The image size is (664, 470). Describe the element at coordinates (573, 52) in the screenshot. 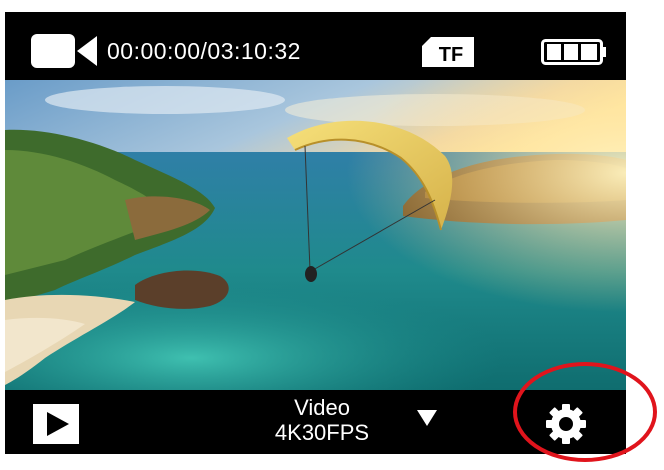

I see `battery-full-icon` at that location.